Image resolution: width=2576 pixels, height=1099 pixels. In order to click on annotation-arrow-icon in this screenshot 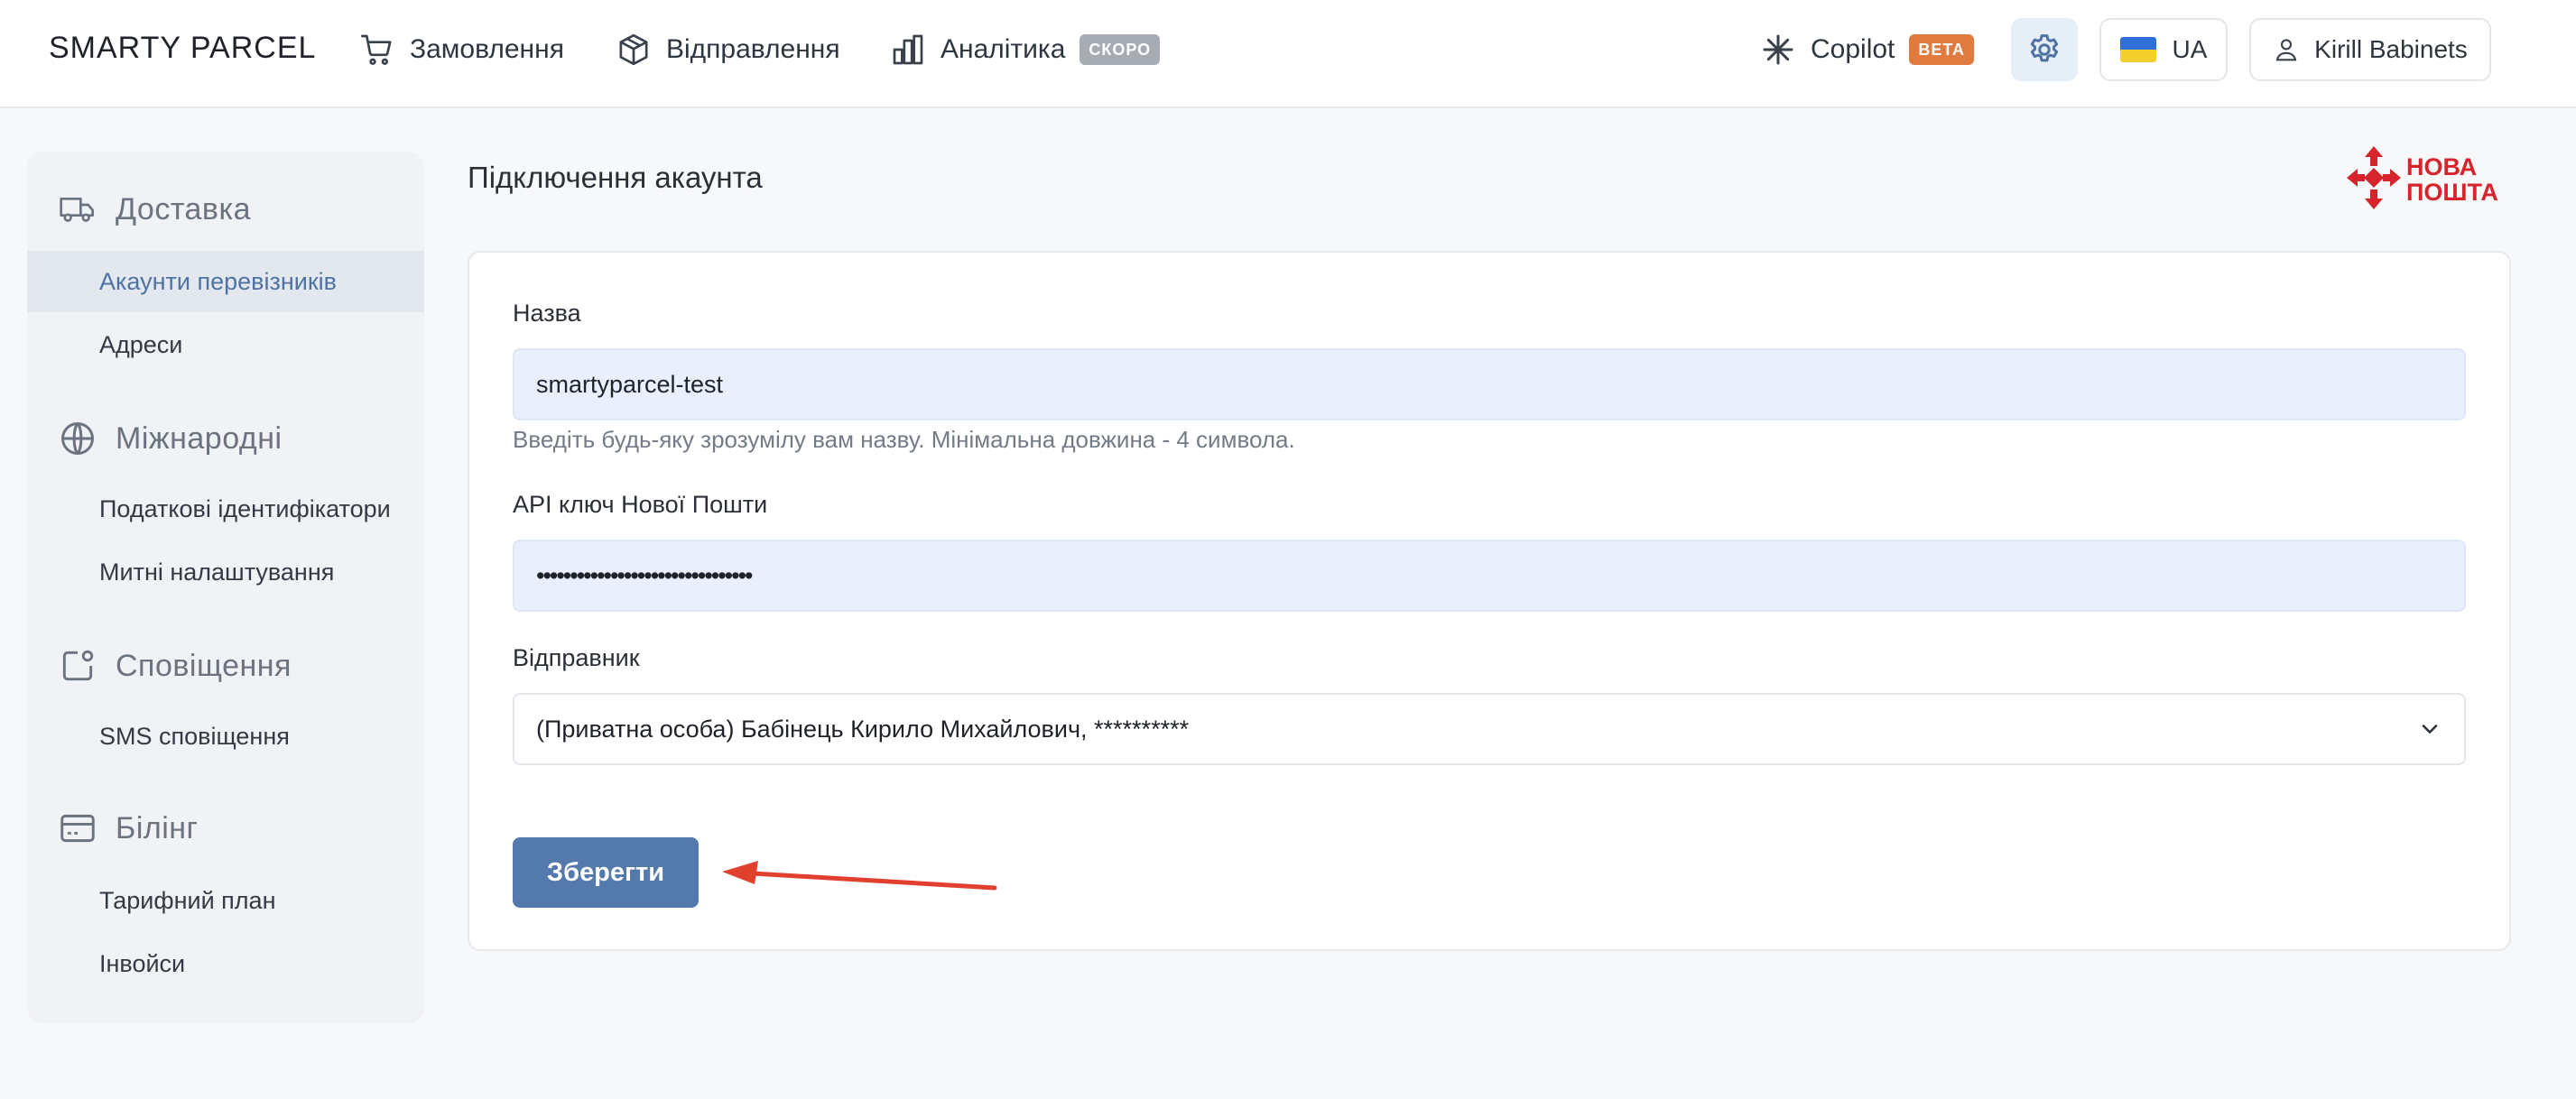, I will do `click(859, 876)`.